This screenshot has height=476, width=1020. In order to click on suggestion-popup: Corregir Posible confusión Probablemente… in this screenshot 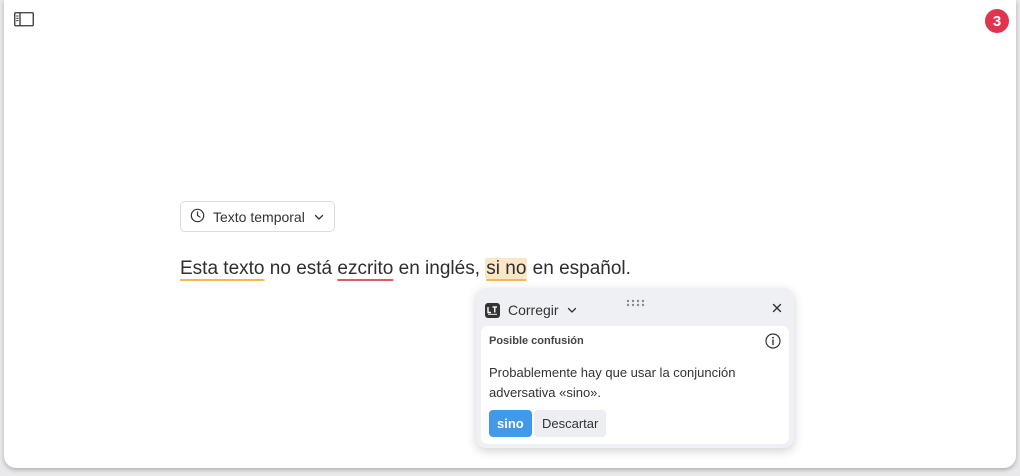, I will do `click(635, 368)`.